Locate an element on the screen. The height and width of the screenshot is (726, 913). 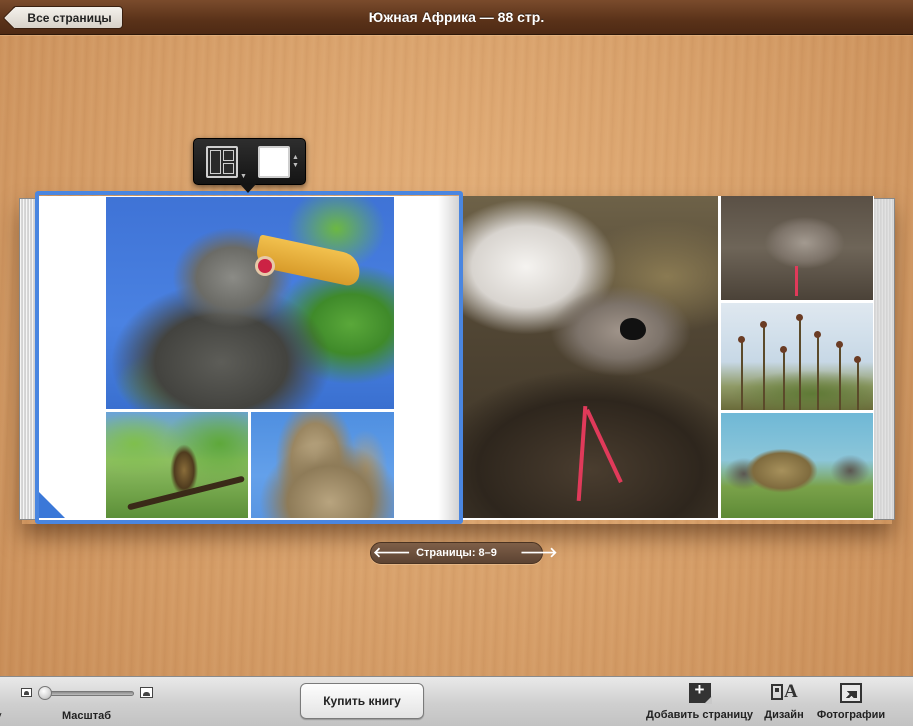
zoom-out-icon is located at coordinates (26, 692).